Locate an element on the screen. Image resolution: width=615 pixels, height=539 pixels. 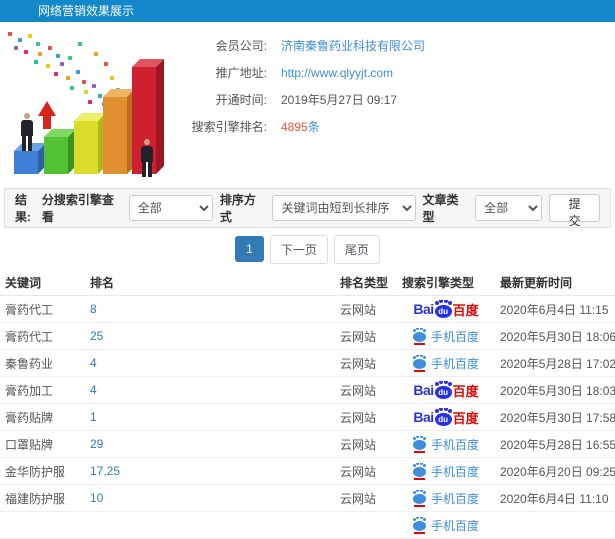
member-rank-row: 搜索引擎排名: 4895条 is located at coordinates (298, 126).